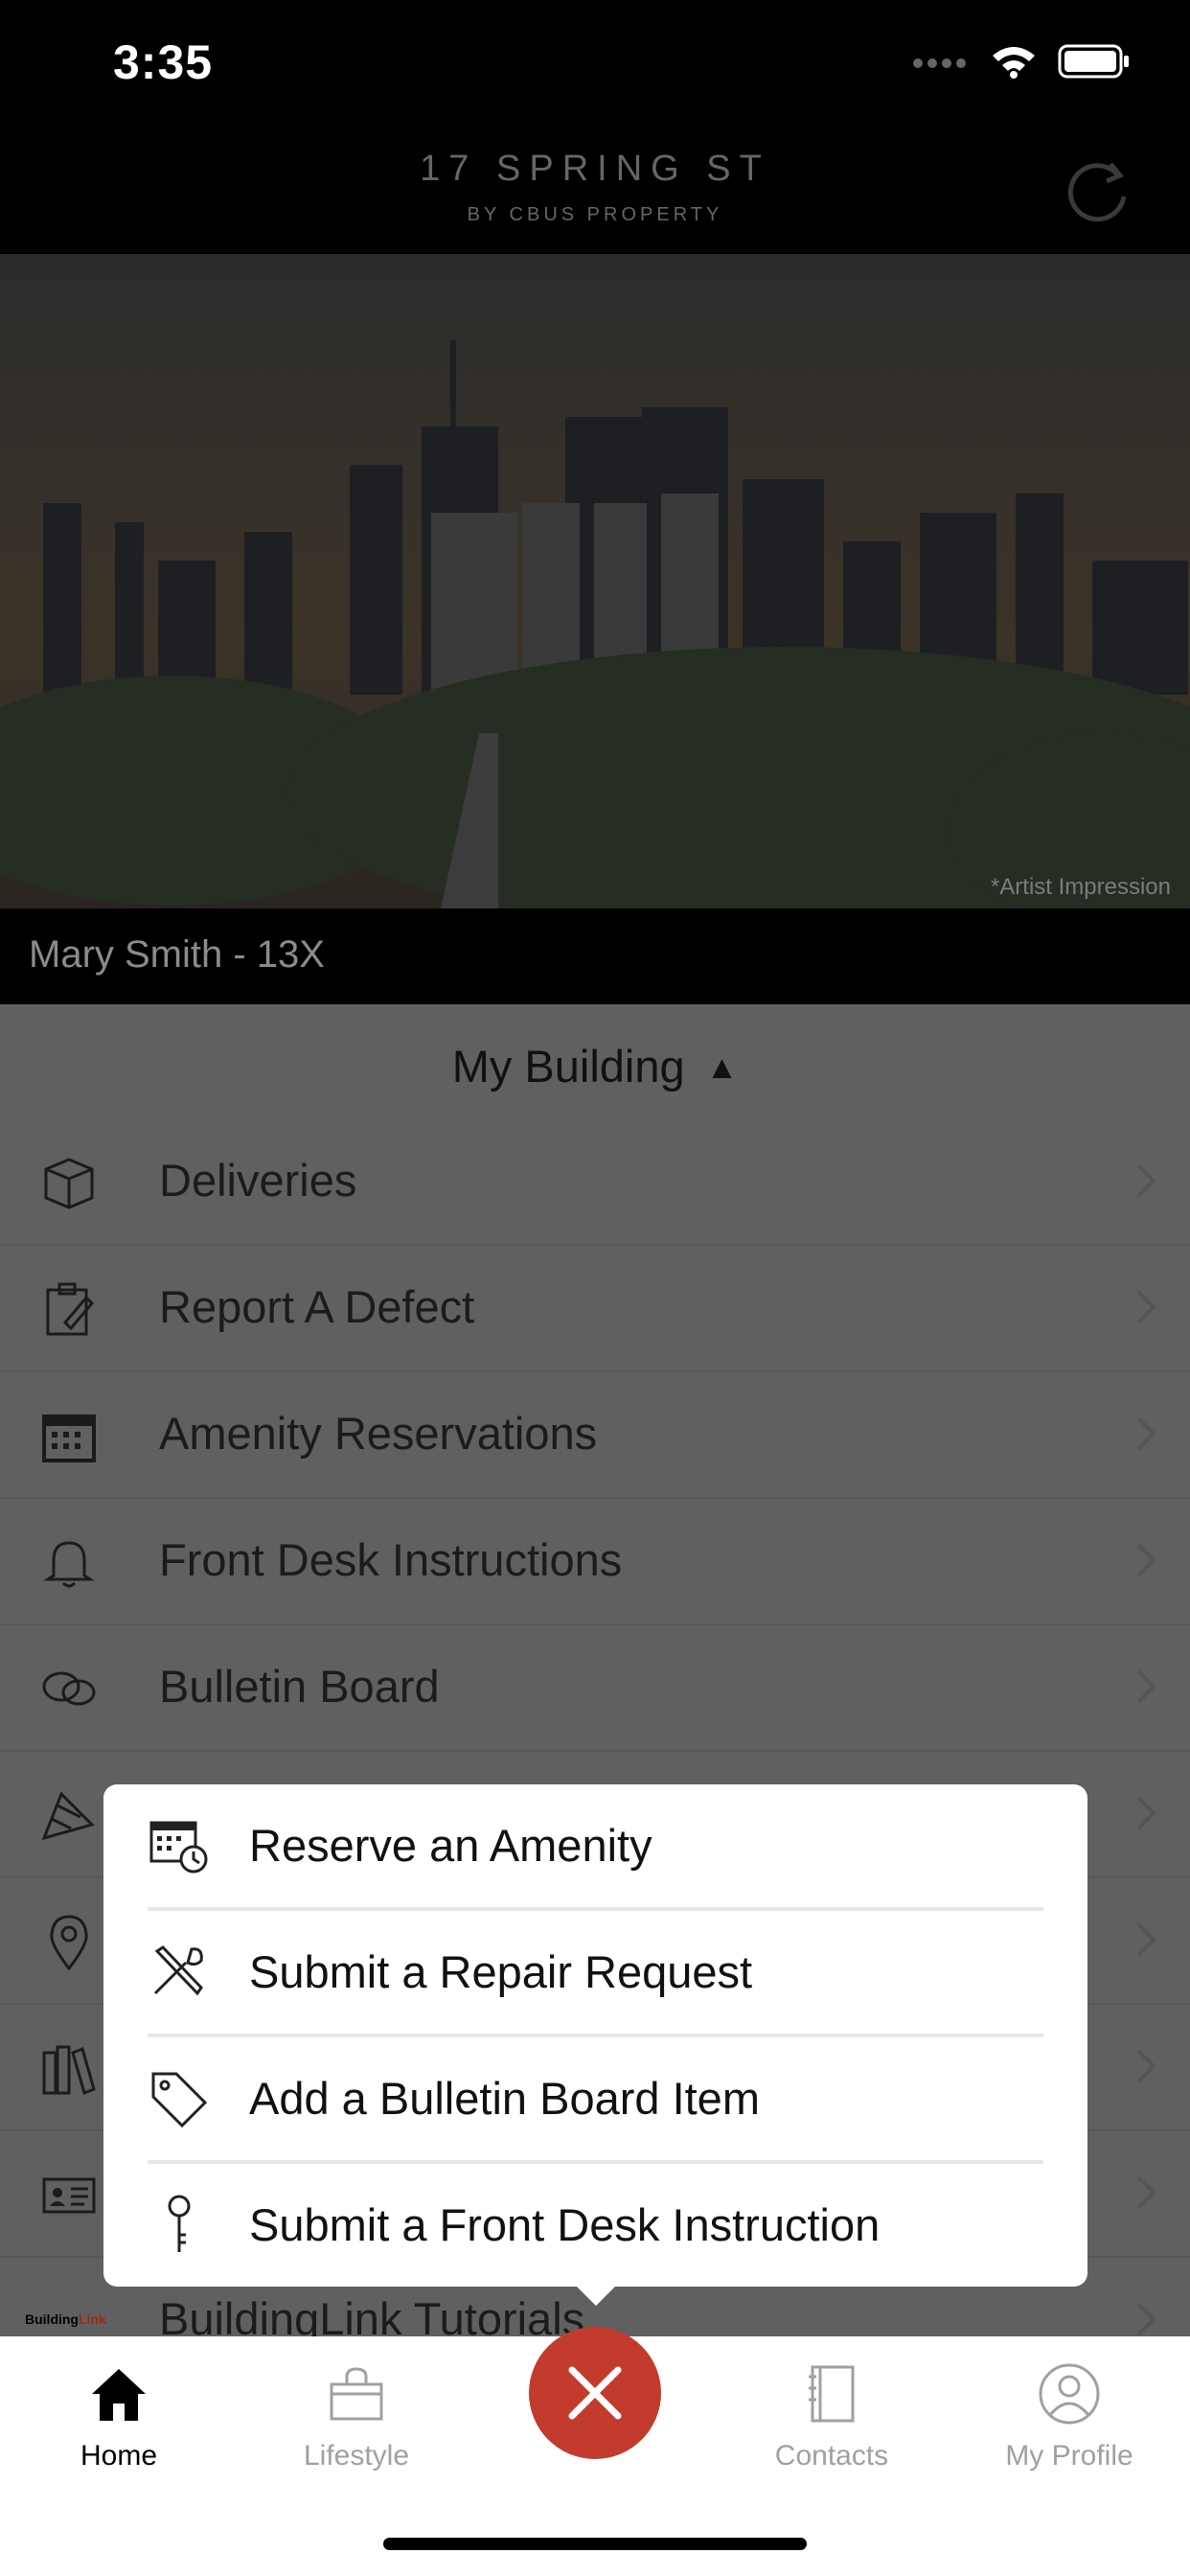 The image size is (1190, 2576). I want to click on tab-contacts: Contacts, so click(832, 2413).